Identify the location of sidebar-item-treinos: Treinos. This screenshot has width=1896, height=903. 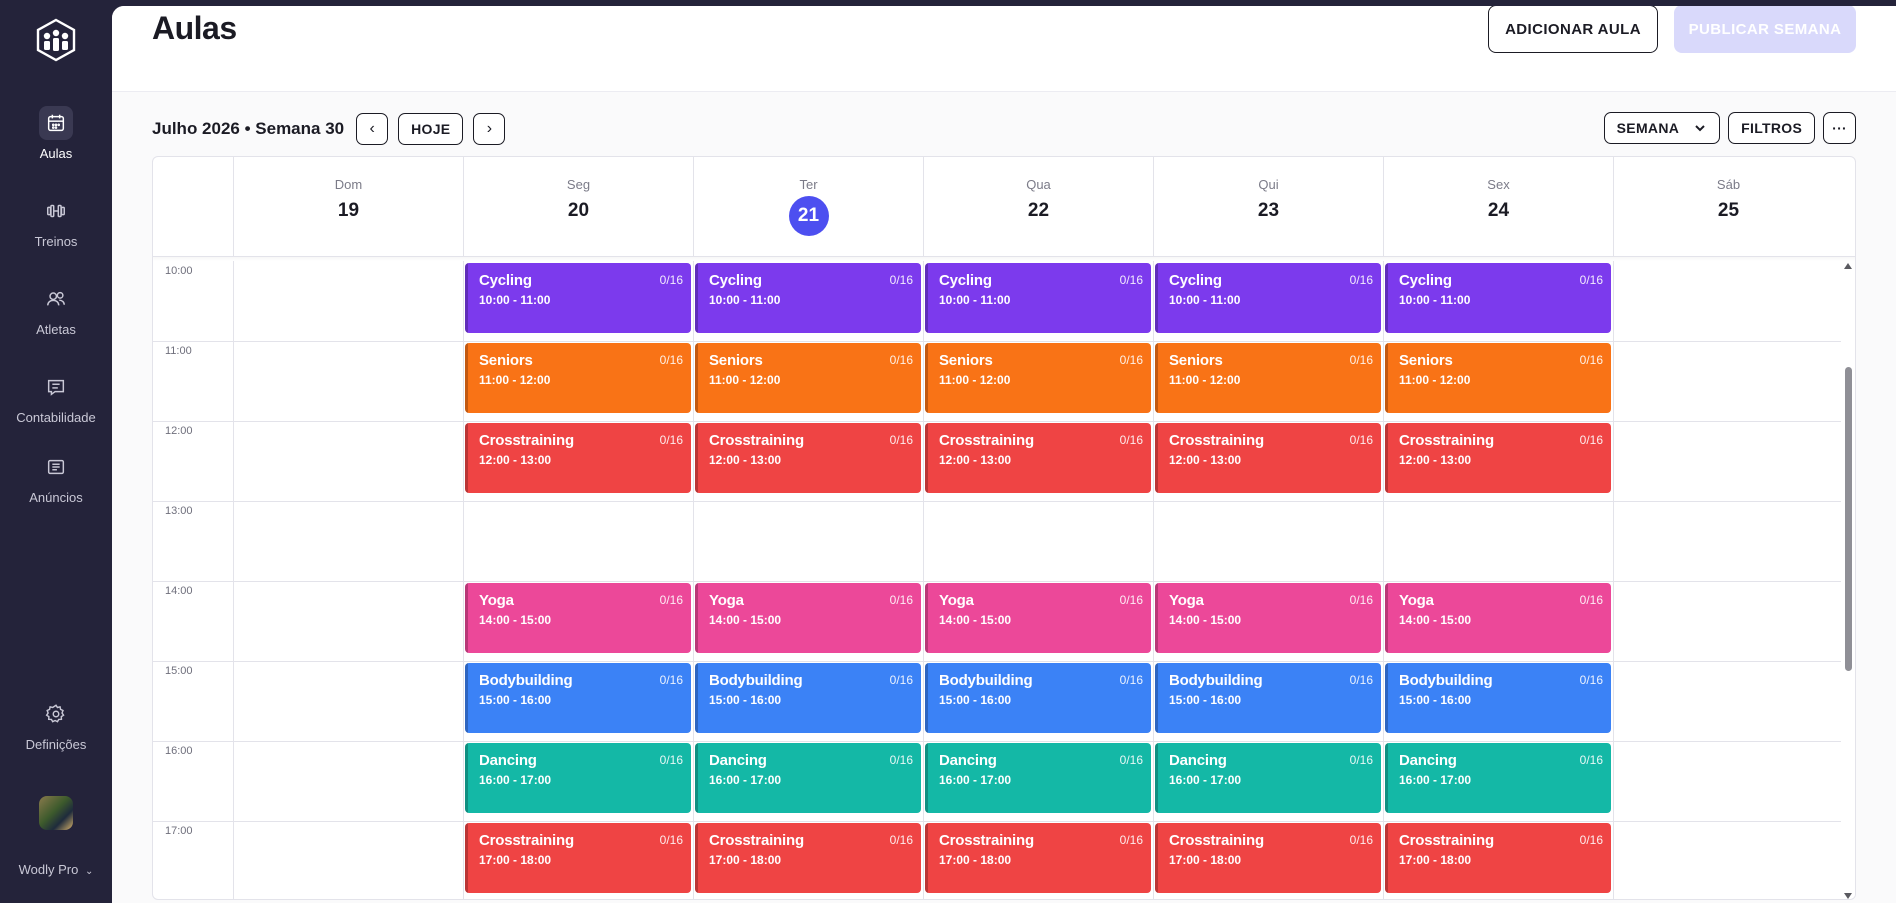
(56, 221).